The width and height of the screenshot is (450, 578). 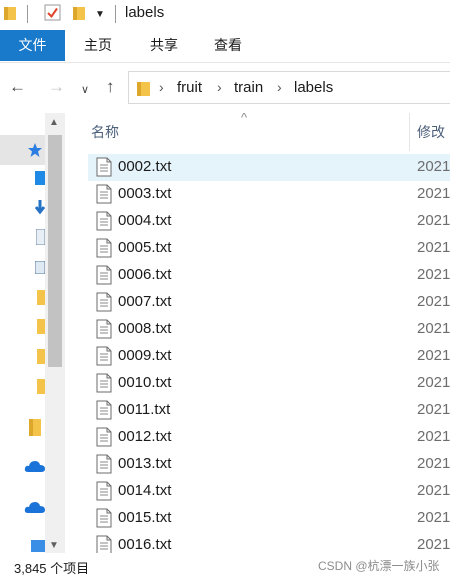 I want to click on file-row: 0016.txt 2021, so click(x=269, y=542).